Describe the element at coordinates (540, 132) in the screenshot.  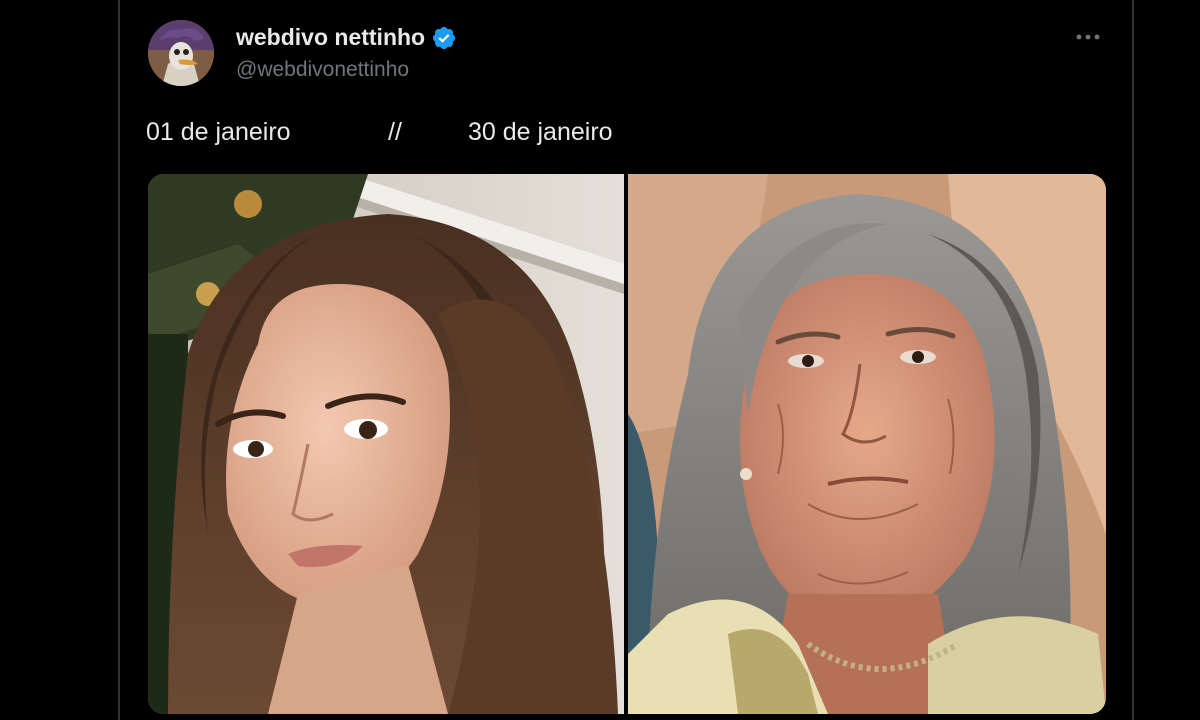
I see `tweet-text-right-date: 30 de janeiro` at that location.